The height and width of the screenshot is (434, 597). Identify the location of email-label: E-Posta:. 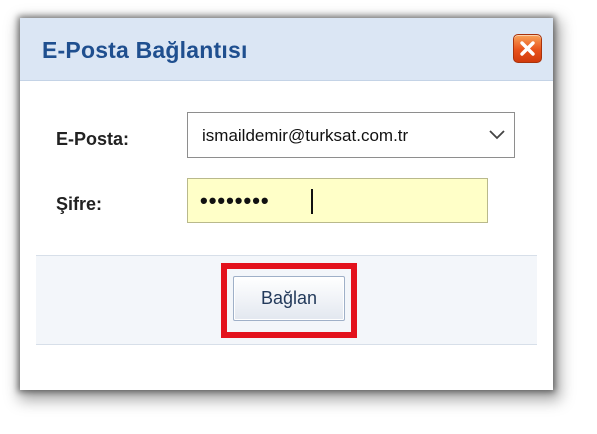
(93, 139).